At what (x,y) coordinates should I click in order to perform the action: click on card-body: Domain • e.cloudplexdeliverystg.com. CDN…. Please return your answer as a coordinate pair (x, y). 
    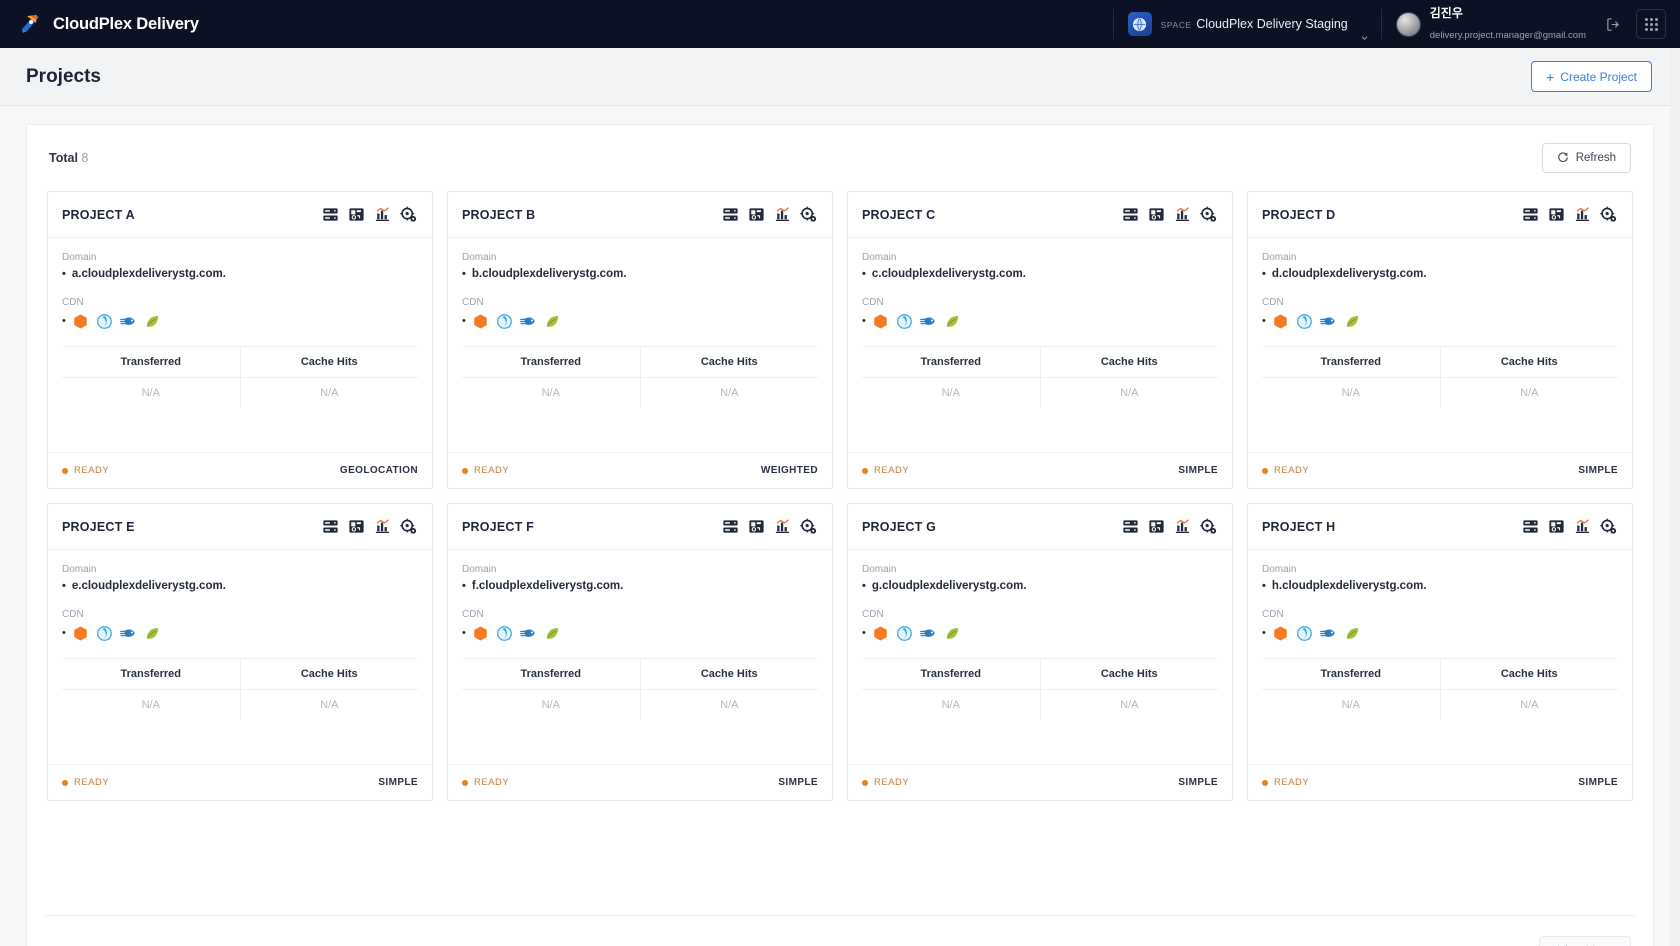
    Looking at the image, I should click on (240, 657).